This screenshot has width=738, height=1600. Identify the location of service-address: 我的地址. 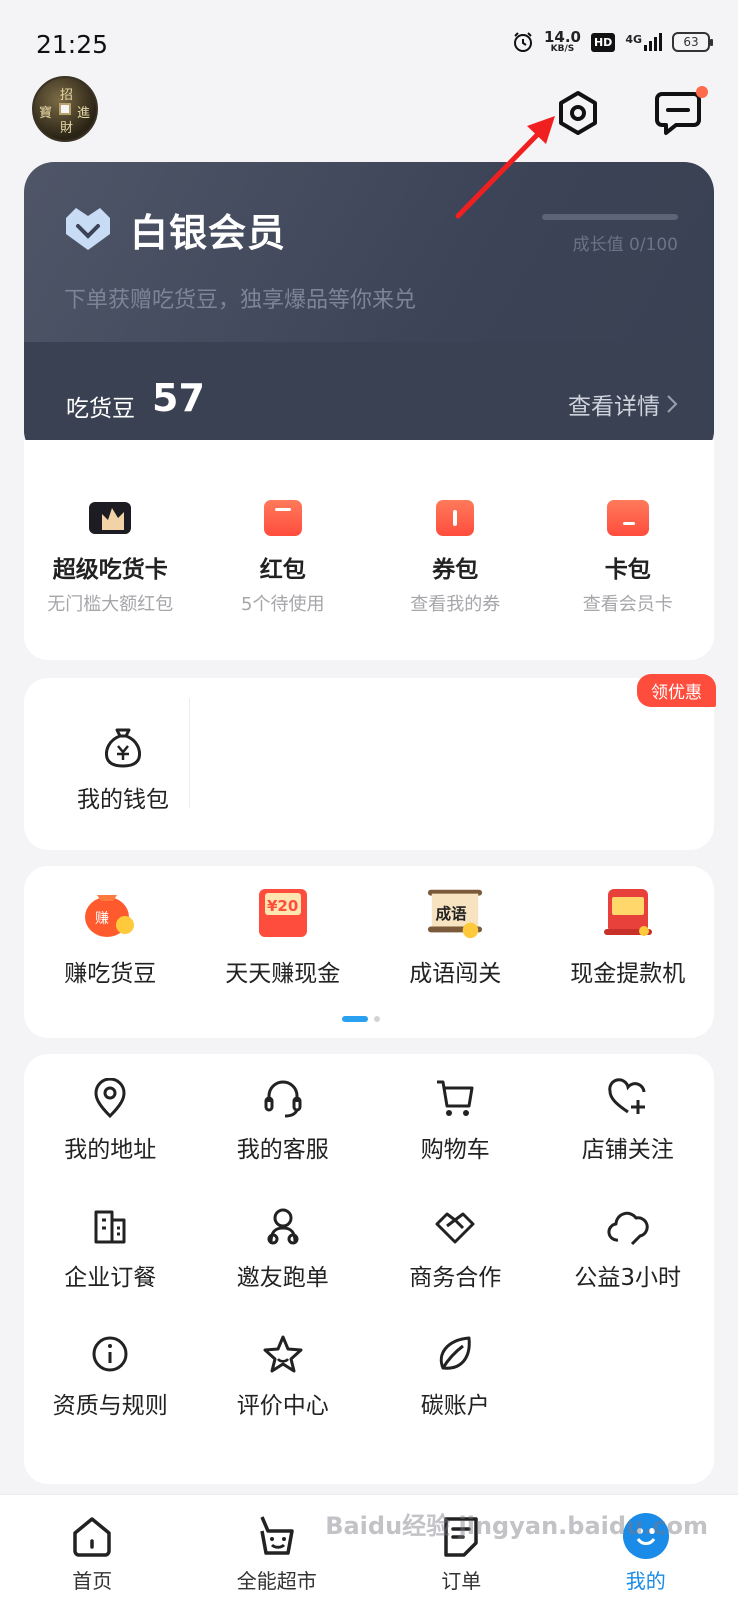
(110, 1121).